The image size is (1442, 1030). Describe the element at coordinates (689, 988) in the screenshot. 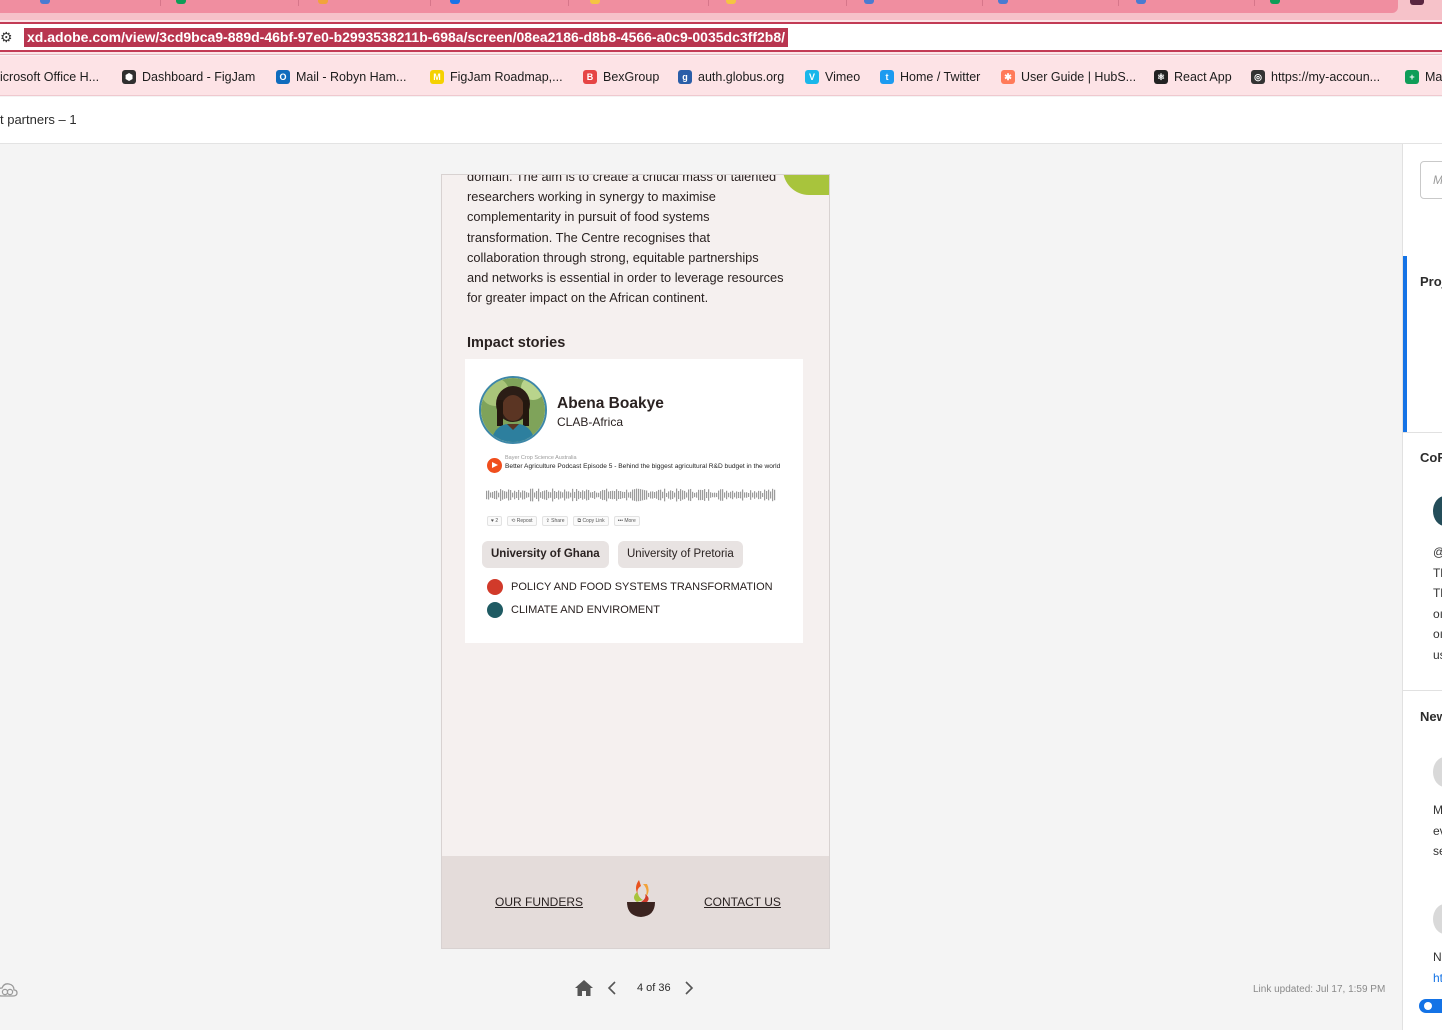

I see `chevron-right-icon` at that location.